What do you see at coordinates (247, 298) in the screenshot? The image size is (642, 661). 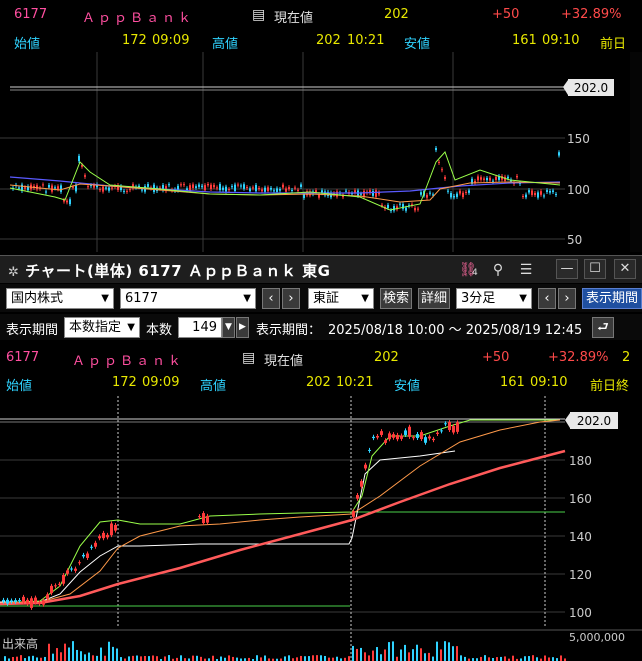 I see `chevron-down-icon: ▼` at bounding box center [247, 298].